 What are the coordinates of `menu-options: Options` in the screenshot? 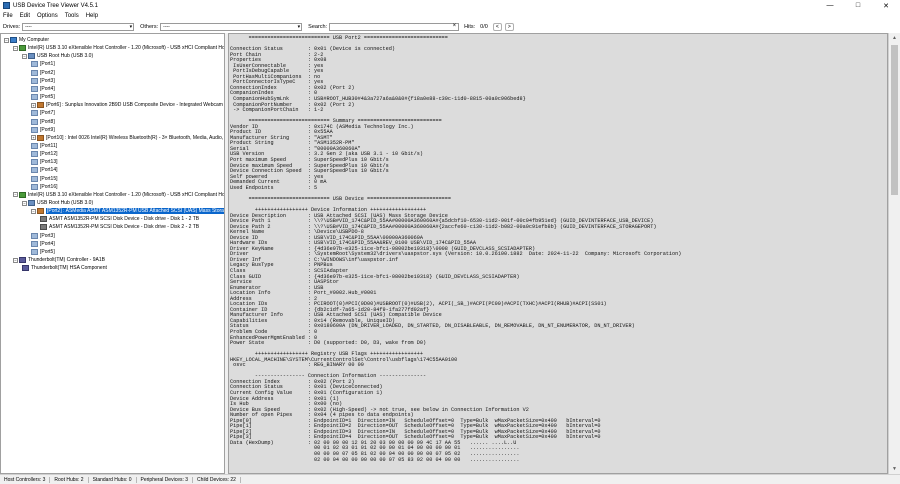 It's located at (47, 16).